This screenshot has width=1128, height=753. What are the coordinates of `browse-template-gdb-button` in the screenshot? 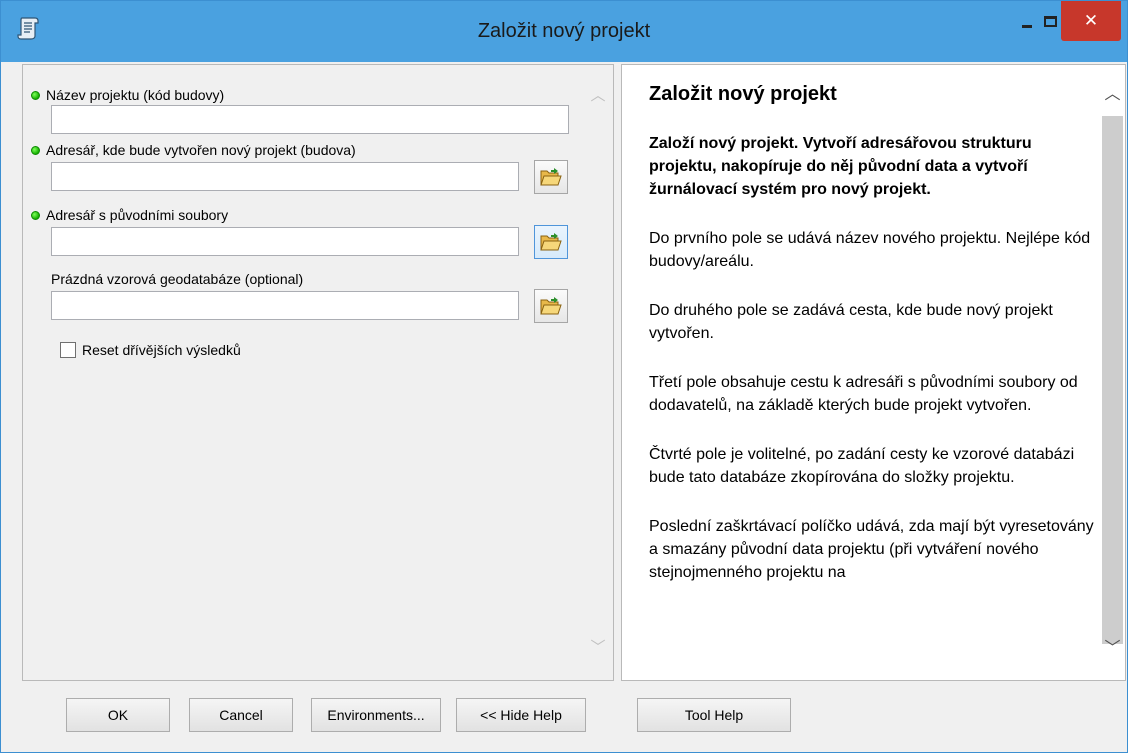 It's located at (551, 306).